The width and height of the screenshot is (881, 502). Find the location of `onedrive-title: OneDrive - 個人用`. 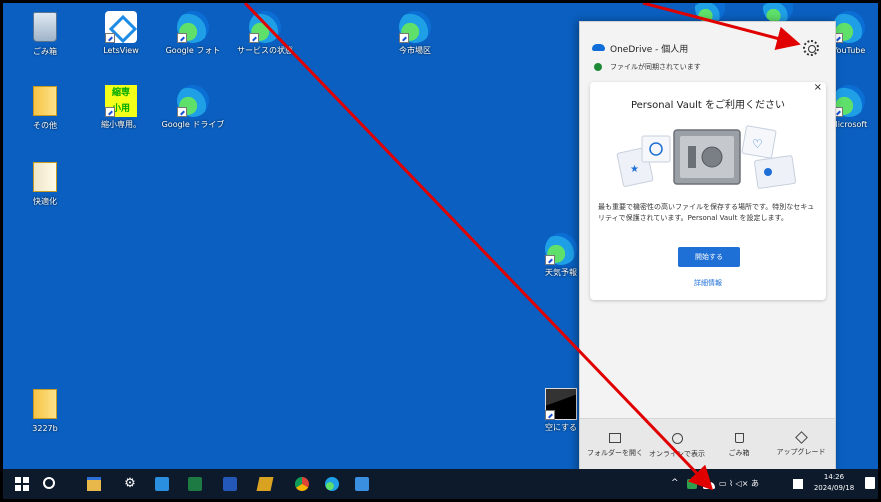

onedrive-title: OneDrive - 個人用 is located at coordinates (649, 50).